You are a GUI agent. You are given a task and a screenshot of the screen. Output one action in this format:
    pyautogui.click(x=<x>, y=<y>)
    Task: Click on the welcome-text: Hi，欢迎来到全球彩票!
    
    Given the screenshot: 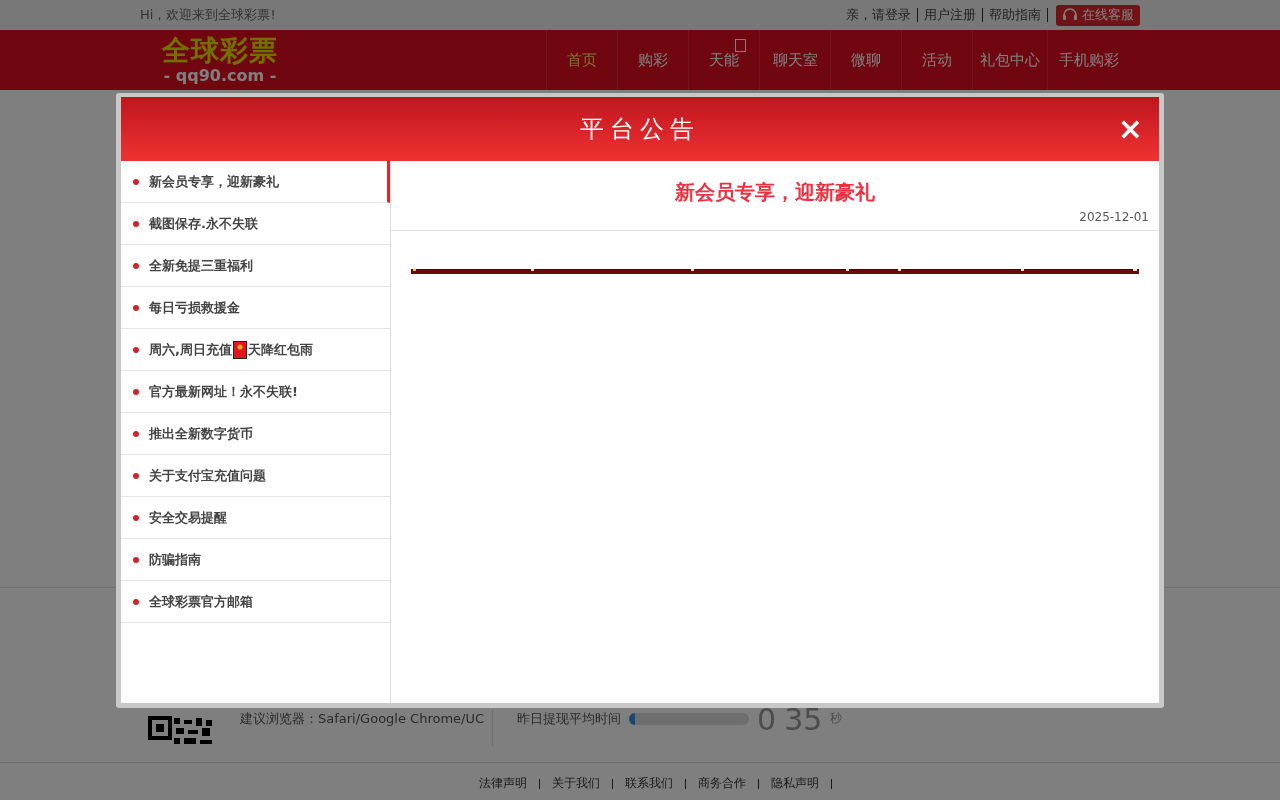 What is the action you would take?
    pyautogui.click(x=208, y=15)
    